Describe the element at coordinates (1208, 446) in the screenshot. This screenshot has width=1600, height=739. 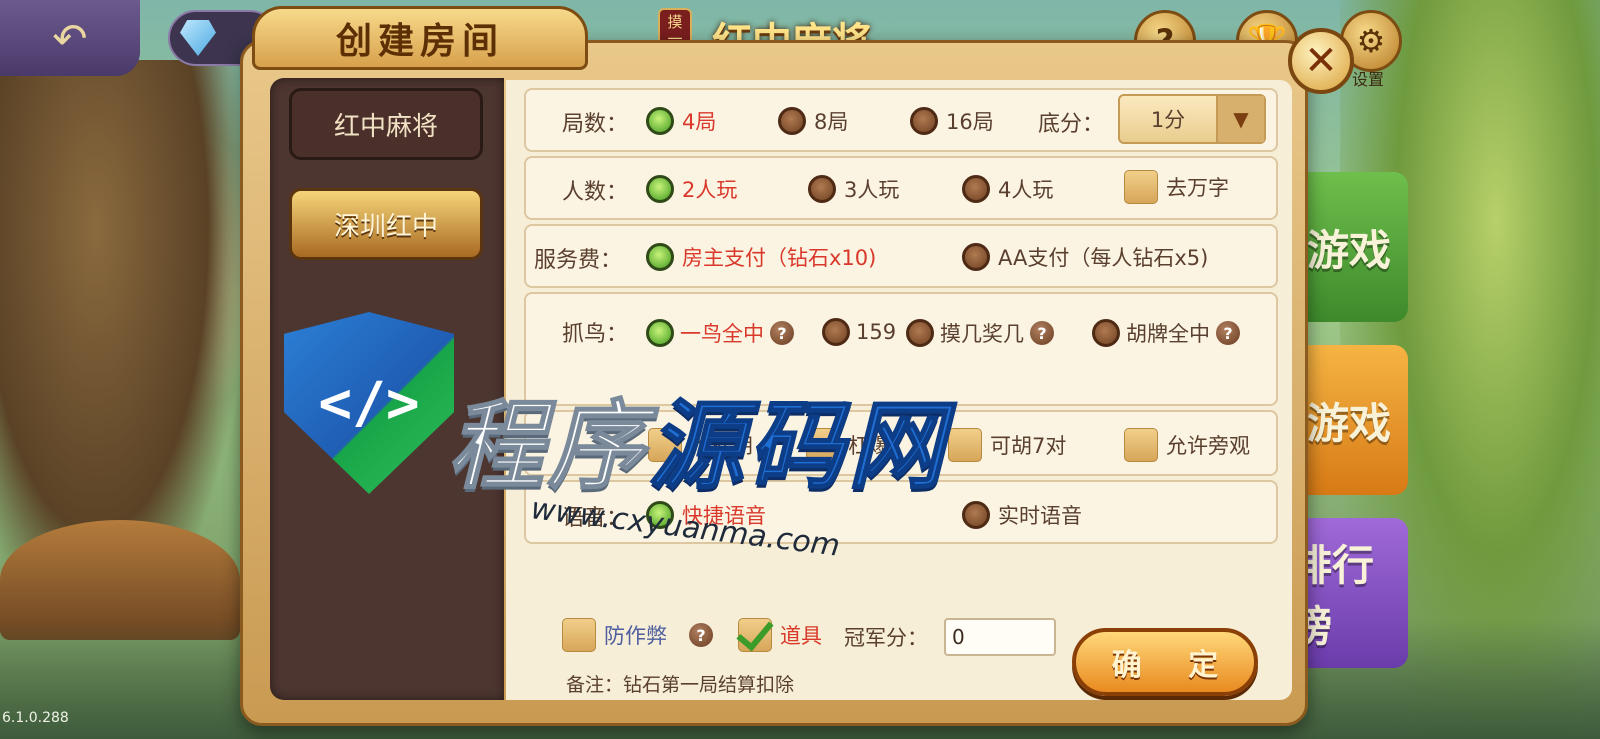
I see `option-label: 允许旁观` at that location.